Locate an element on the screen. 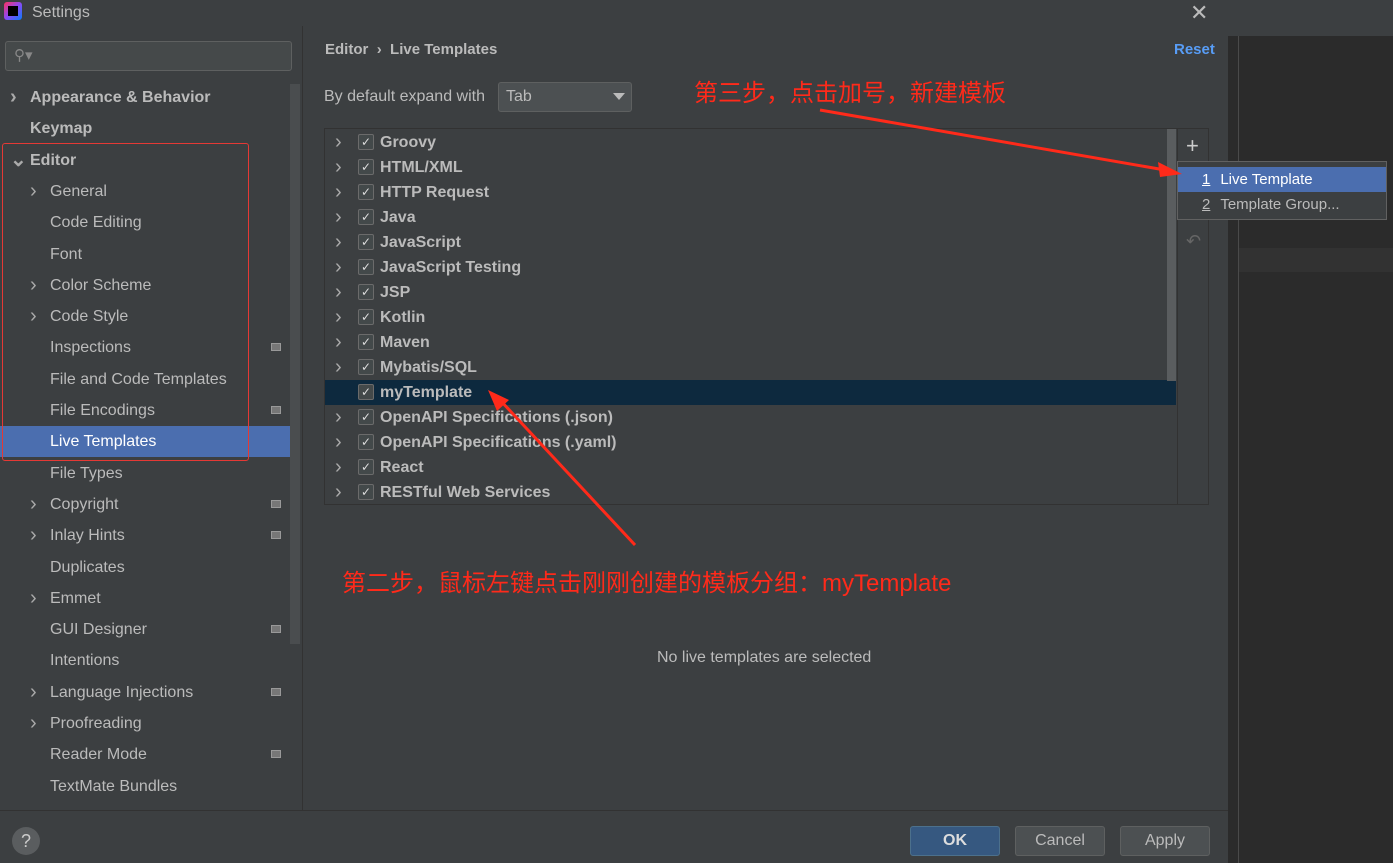 This screenshot has width=1393, height=863. sidebar-item: › Appearance & Behavior is located at coordinates (145, 97).